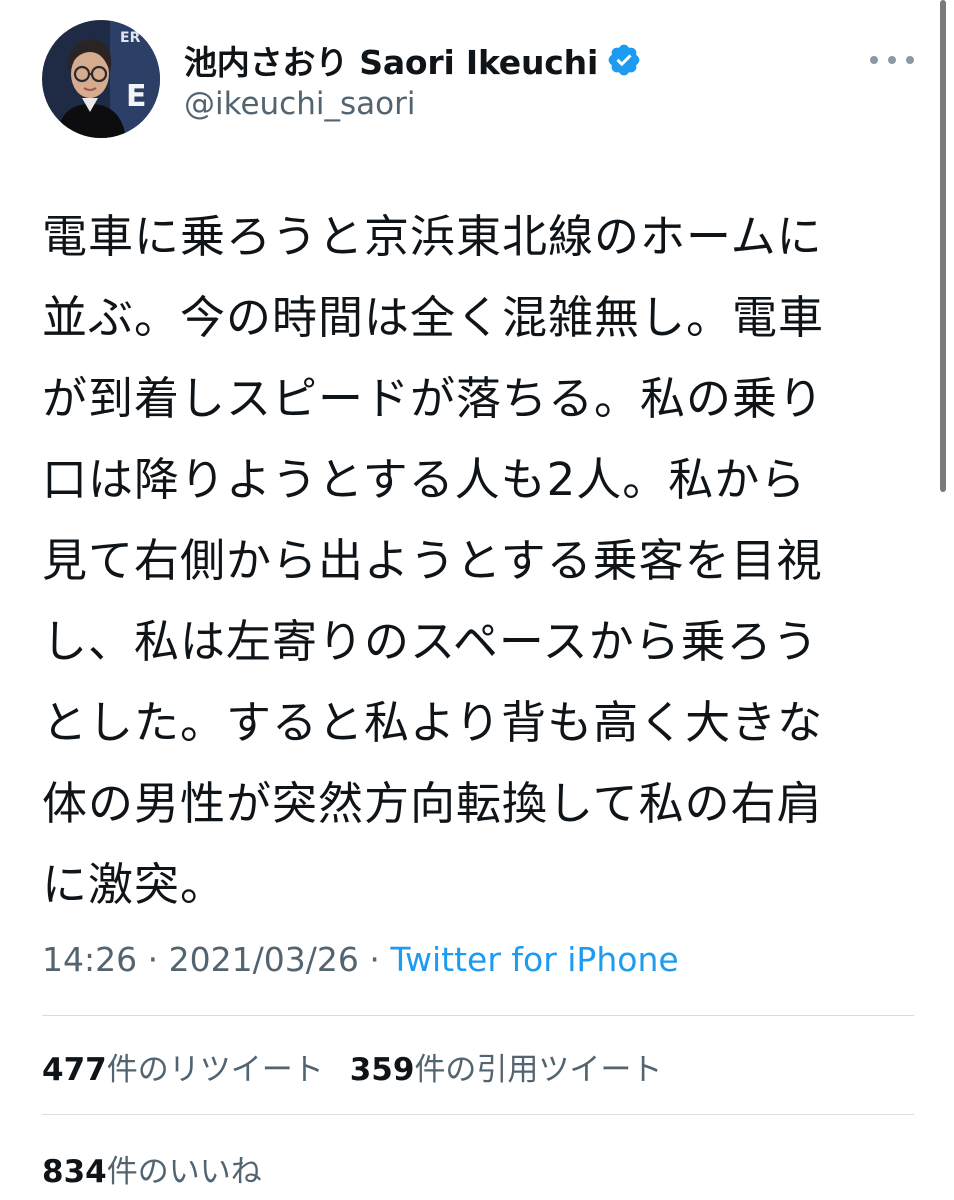 This screenshot has width=954, height=1200. I want to click on tweet-time: 14:26, so click(89, 959).